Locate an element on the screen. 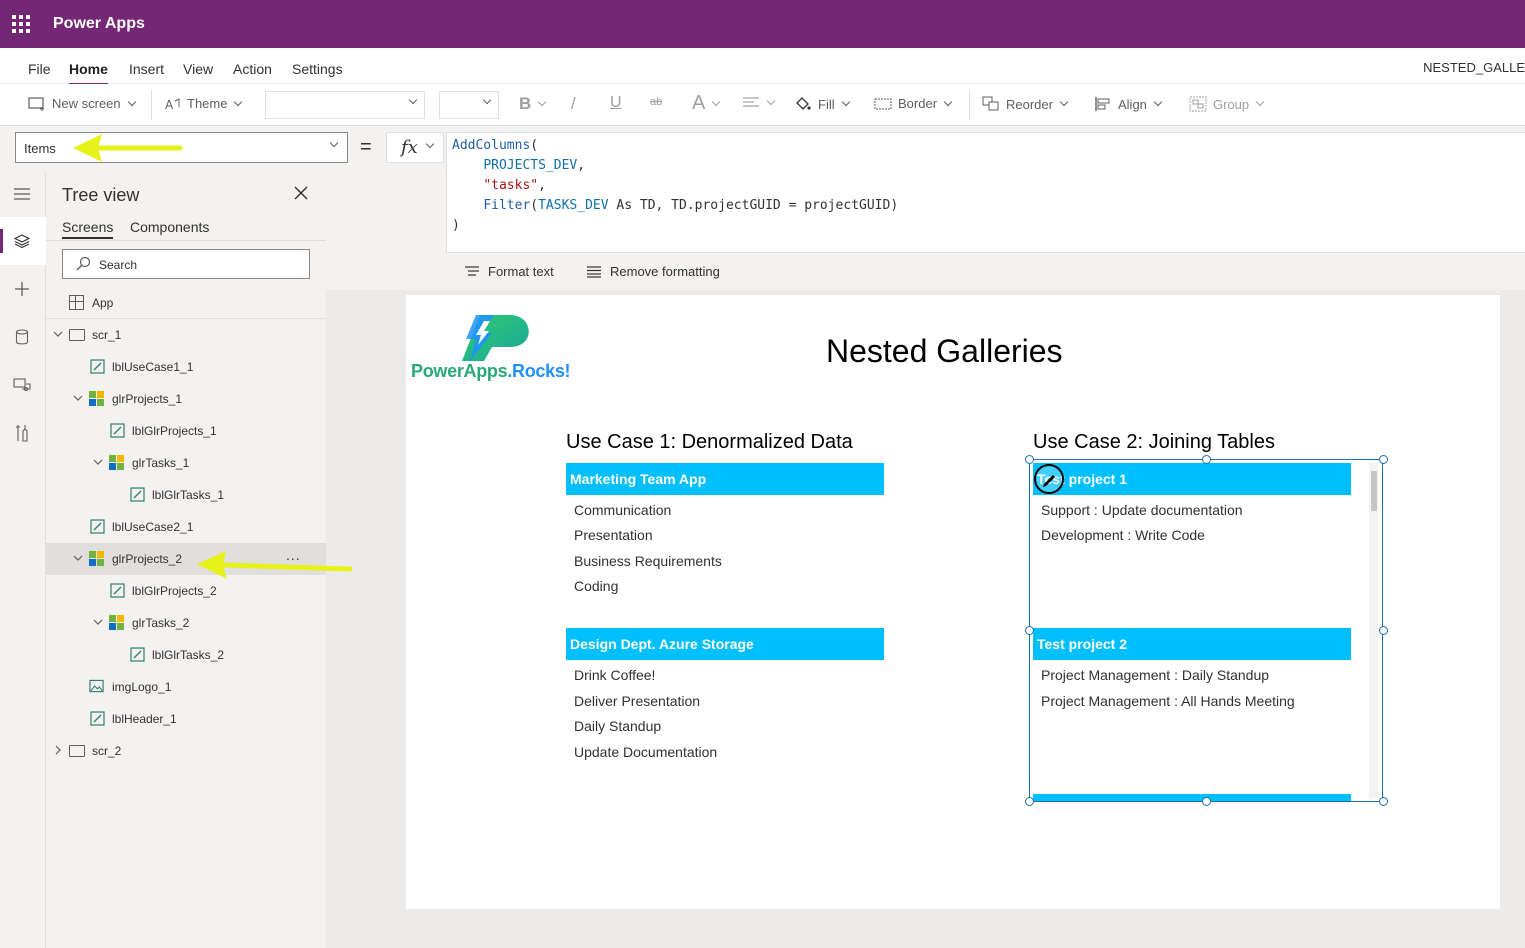 This screenshot has height=948, width=1525. tree-item-lblglrtasks1: lblGlrTasks_1 is located at coordinates (186, 495).